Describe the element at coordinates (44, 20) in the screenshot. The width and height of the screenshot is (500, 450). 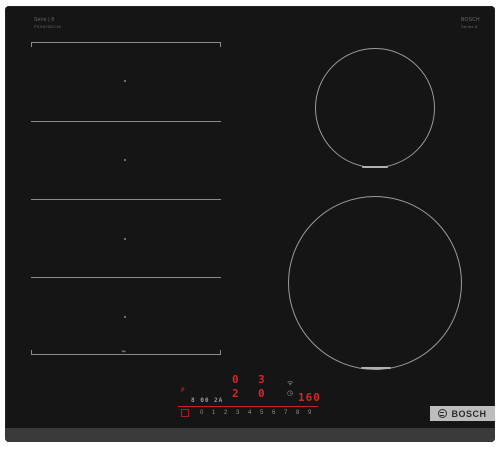
I see `series-label-left: Serie | 8` at that location.